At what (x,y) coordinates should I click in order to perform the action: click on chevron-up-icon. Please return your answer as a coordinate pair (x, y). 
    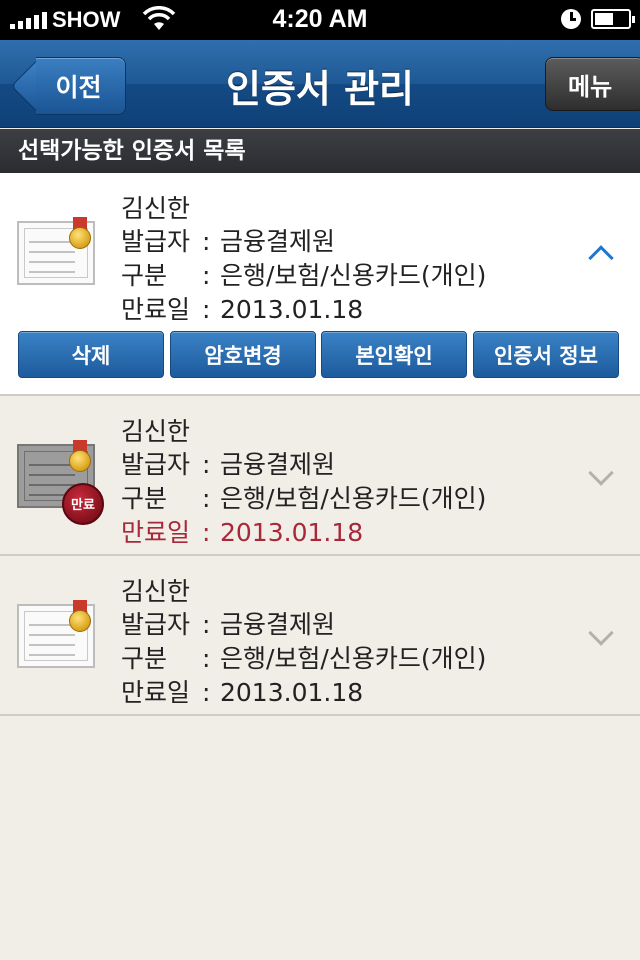
    Looking at the image, I should click on (601, 258).